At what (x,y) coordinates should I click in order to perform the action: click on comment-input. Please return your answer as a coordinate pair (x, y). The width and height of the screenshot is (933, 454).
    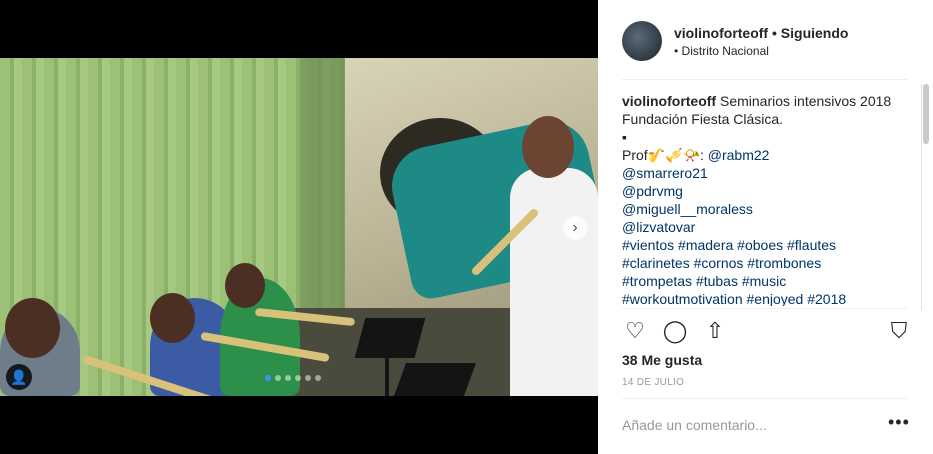
    Looking at the image, I should click on (742, 425).